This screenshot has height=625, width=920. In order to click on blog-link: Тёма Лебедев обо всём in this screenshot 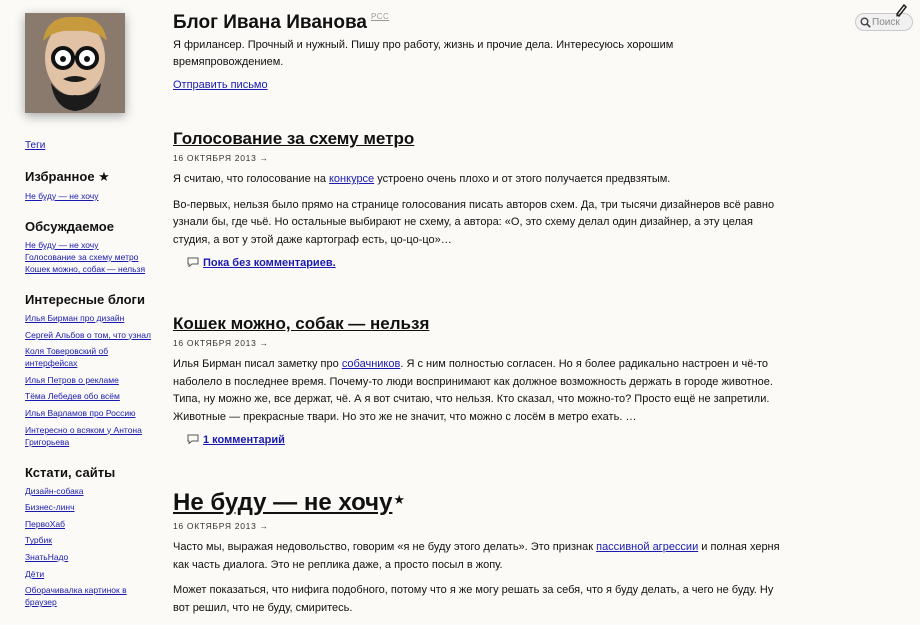, I will do `click(72, 396)`.